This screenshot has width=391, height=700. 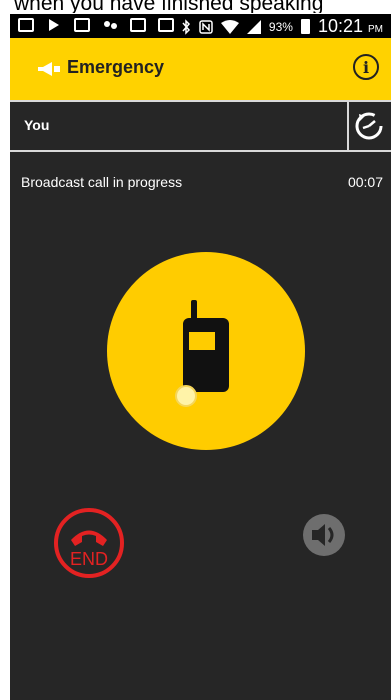 I want to click on status-bar: 93% 10:21 PM, so click(x=200, y=26).